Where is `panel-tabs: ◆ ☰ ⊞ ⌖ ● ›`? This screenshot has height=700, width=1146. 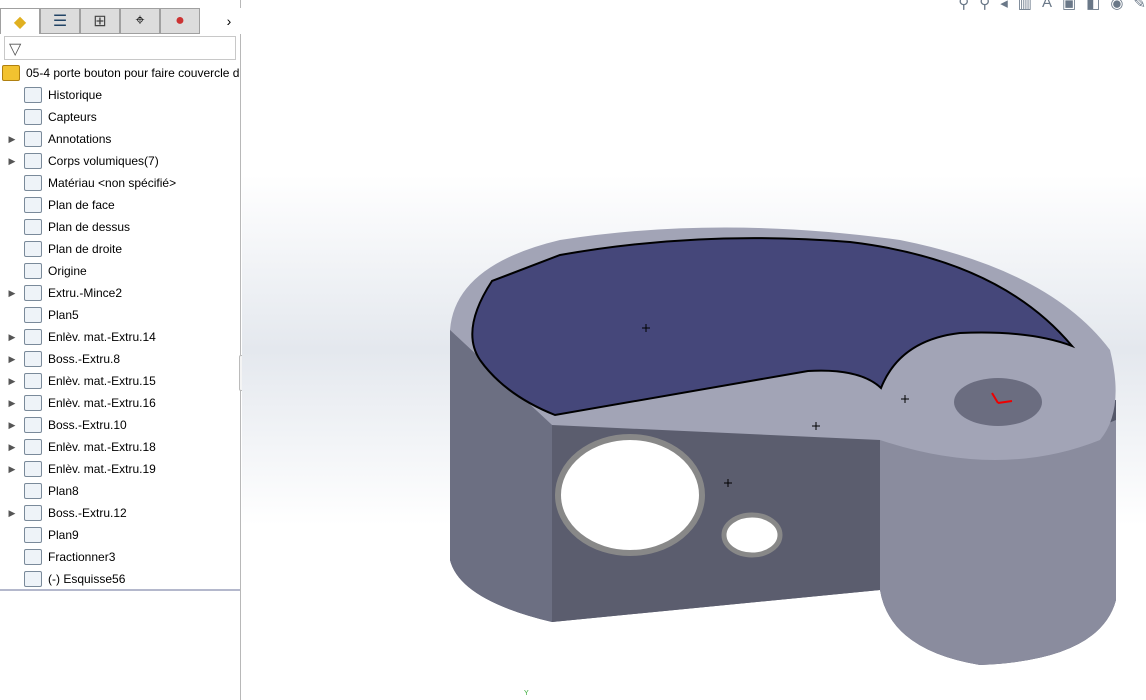 panel-tabs: ◆ ☰ ⊞ ⌖ ● › is located at coordinates (120, 21).